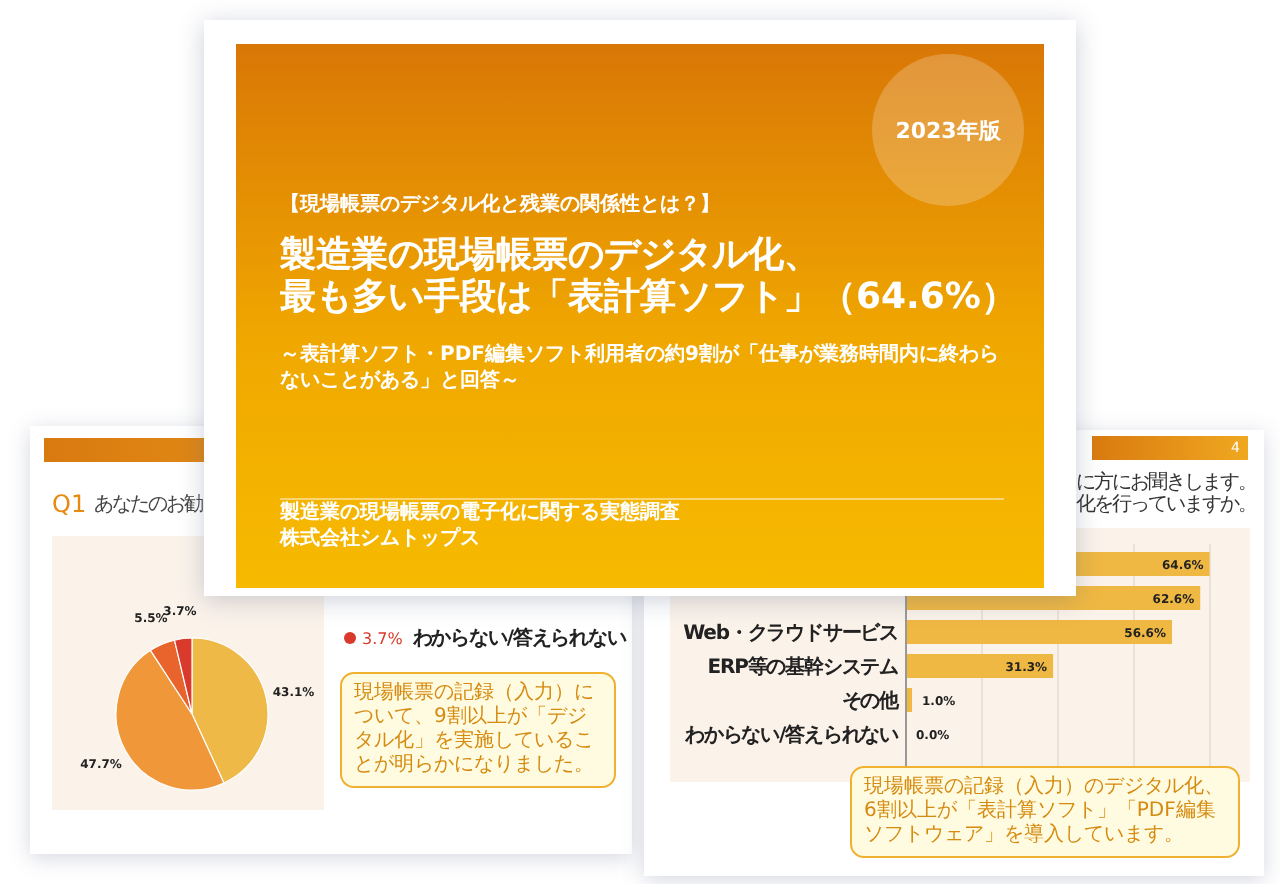  Describe the element at coordinates (948, 130) in the screenshot. I see `edition-badge: 2023年版` at that location.